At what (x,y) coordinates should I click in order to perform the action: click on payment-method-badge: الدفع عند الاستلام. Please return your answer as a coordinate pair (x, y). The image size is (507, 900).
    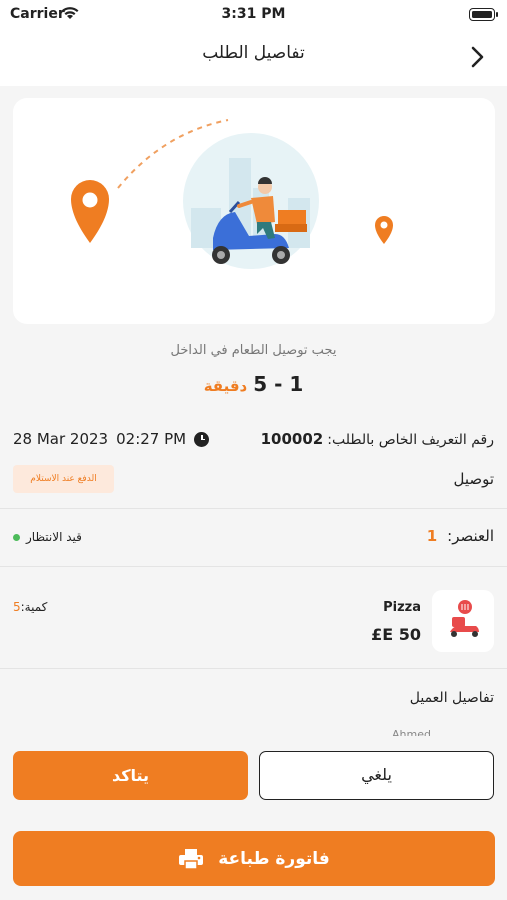
    Looking at the image, I should click on (63, 479).